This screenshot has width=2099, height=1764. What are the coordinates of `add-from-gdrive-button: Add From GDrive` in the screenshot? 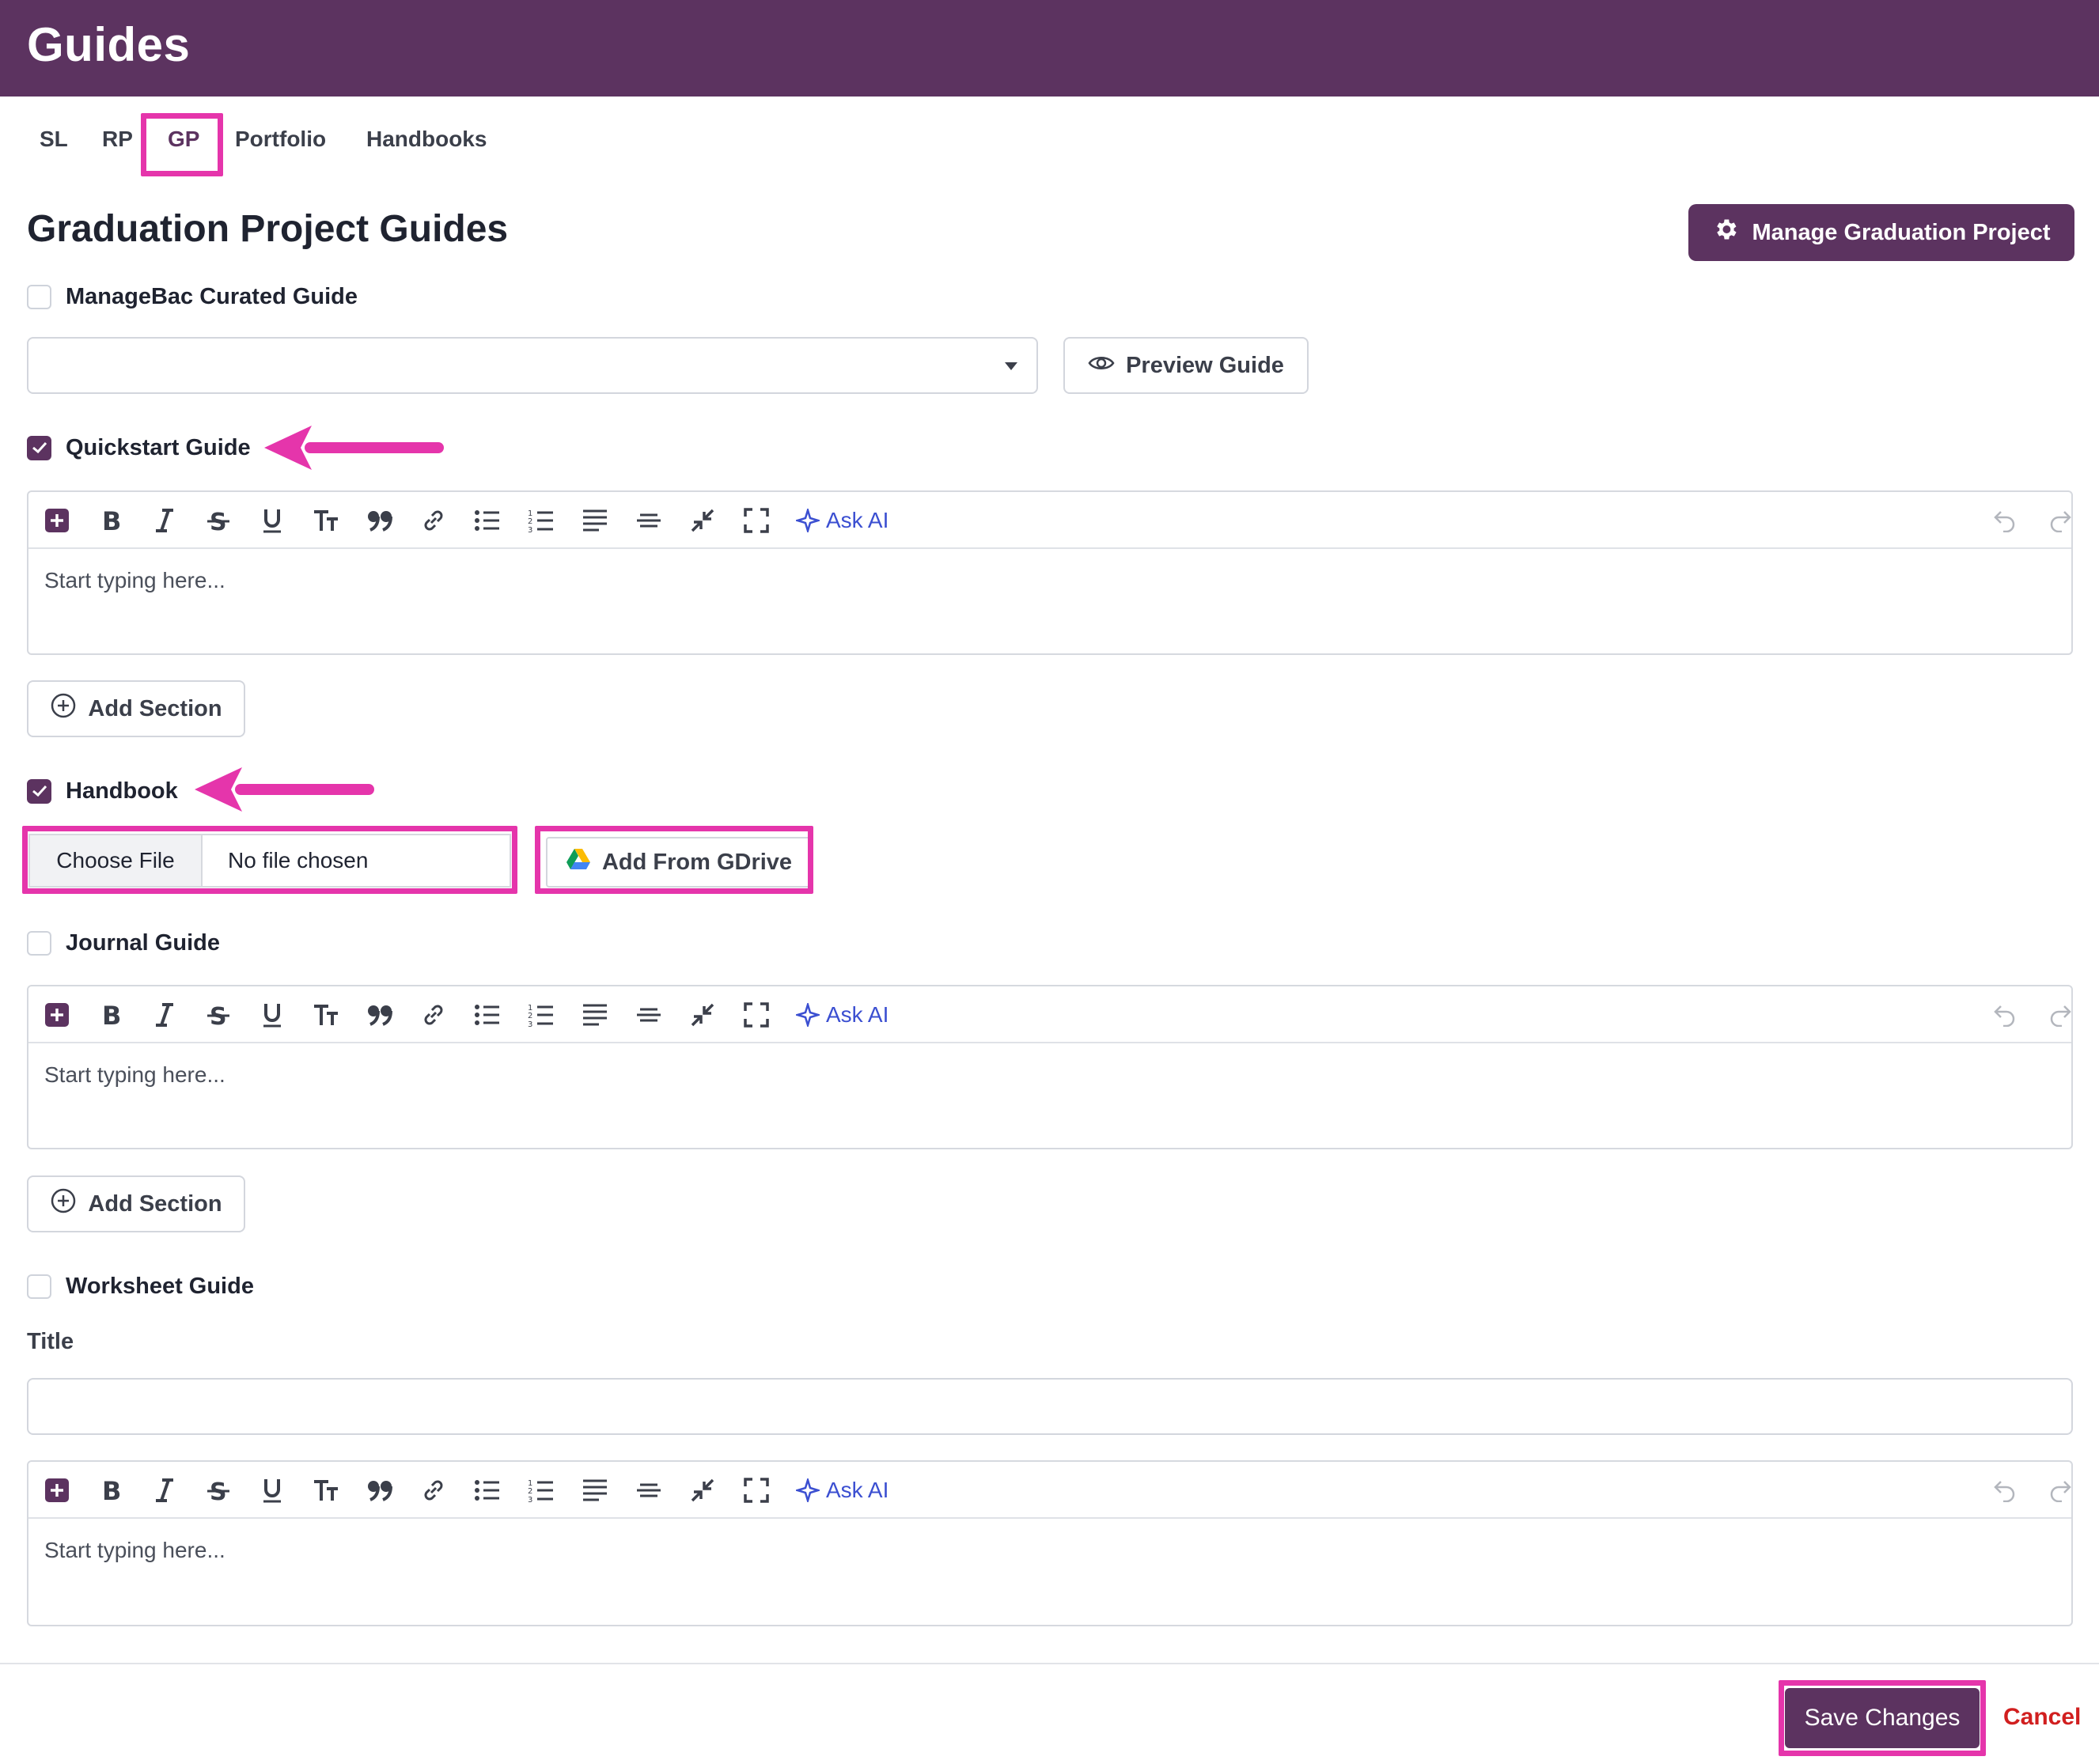 It's located at (679, 863).